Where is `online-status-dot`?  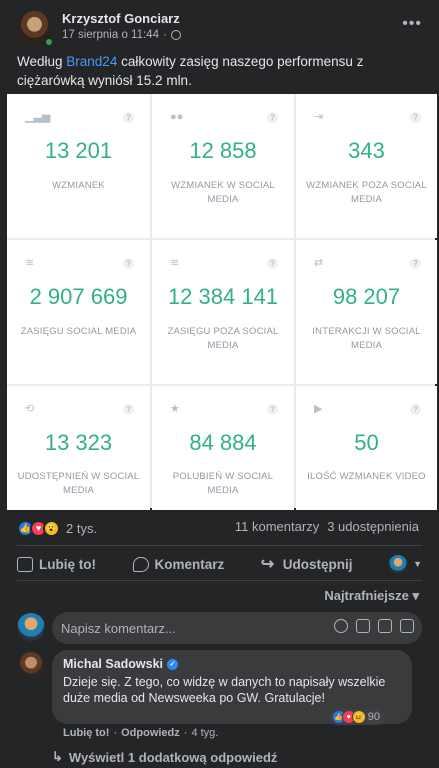
online-status-dot is located at coordinates (49, 42).